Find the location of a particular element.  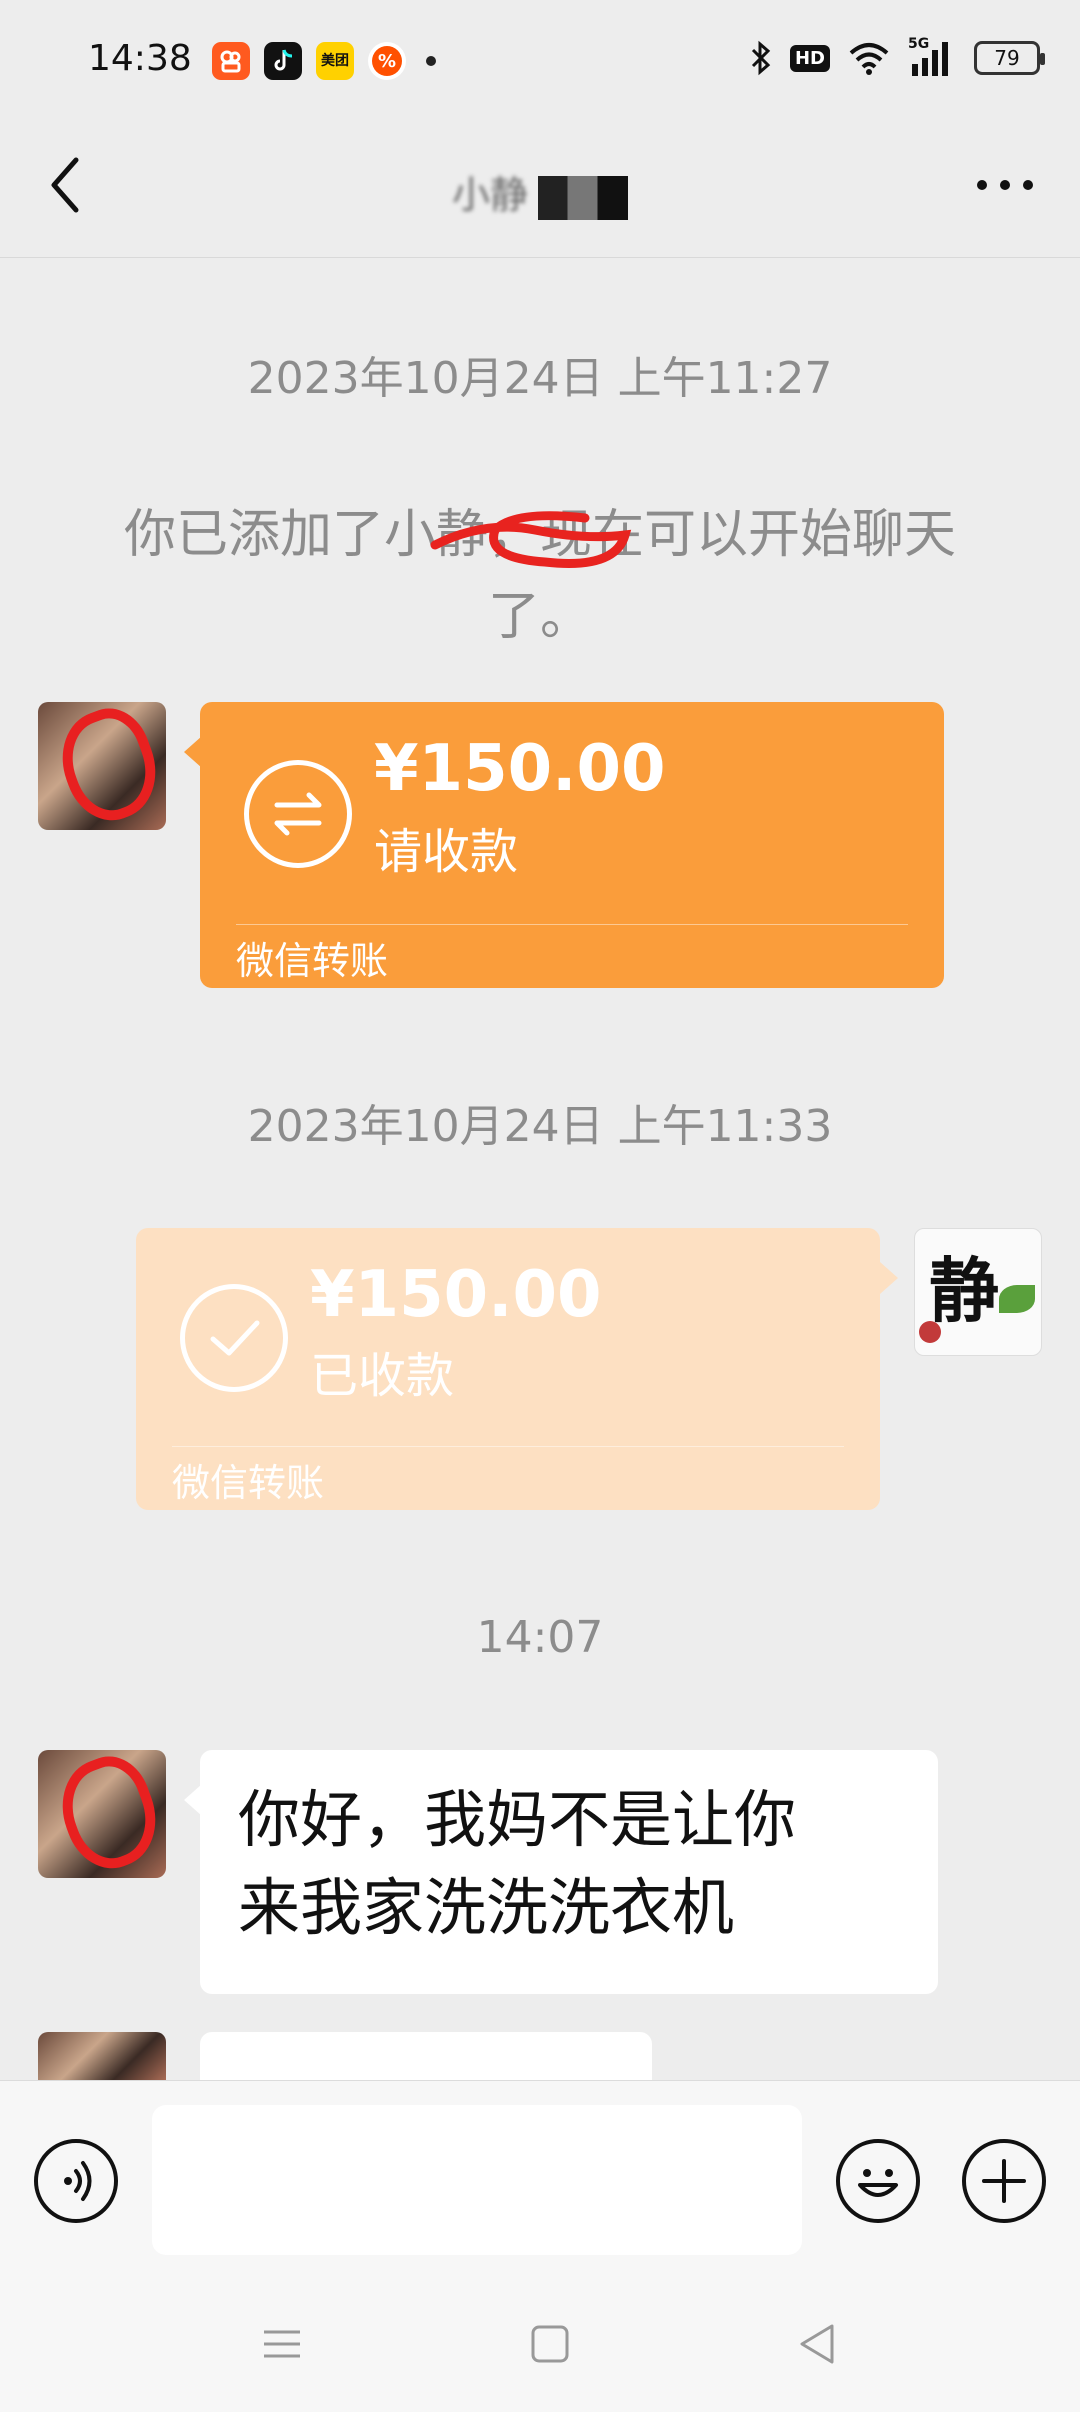

chat-header: 小静 is located at coordinates (540, 189).